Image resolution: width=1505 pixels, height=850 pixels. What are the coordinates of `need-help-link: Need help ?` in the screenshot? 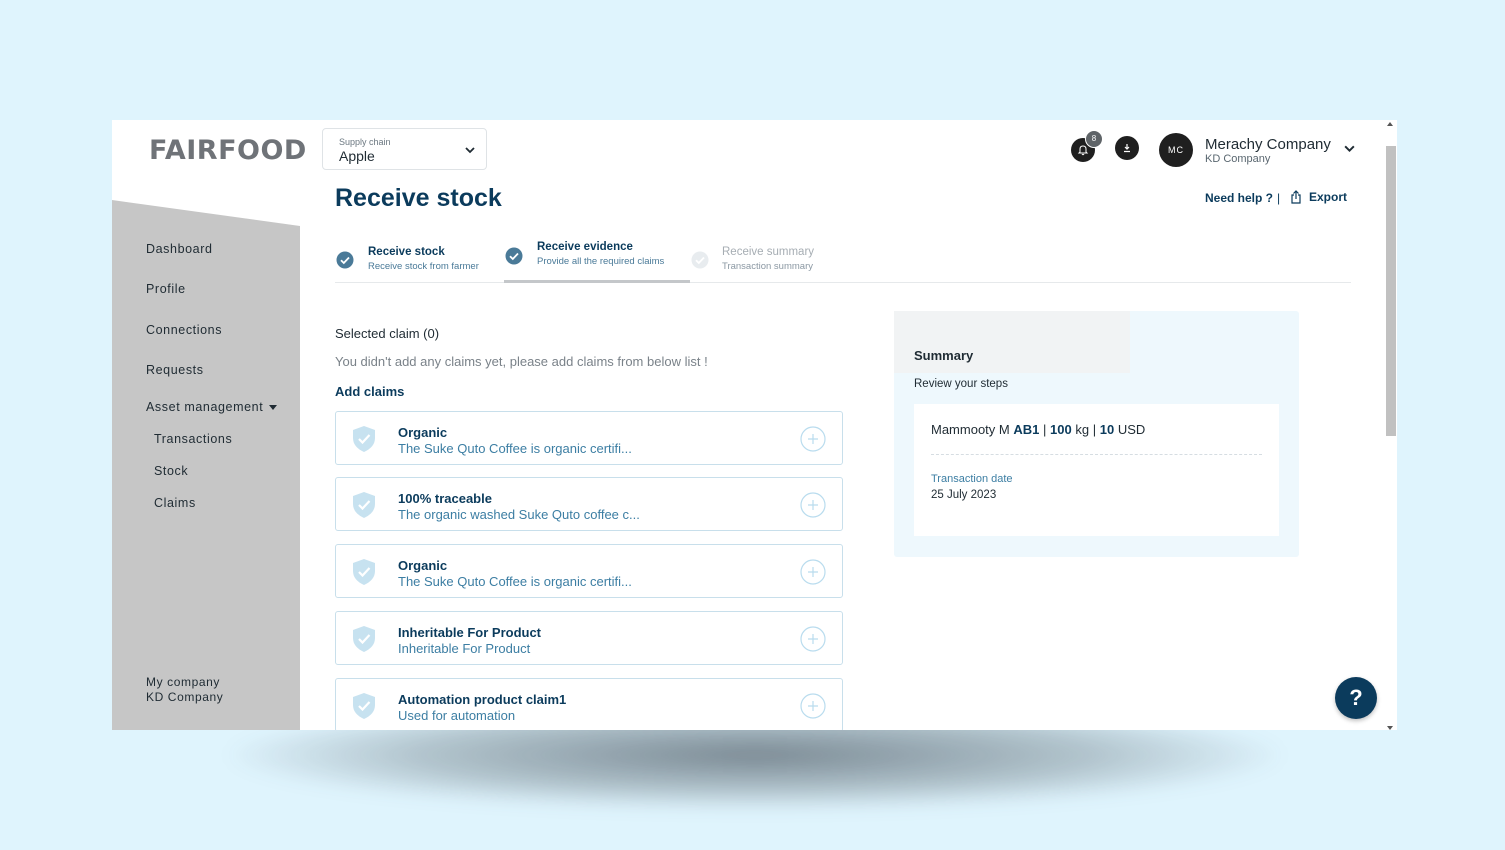 It's located at (1239, 198).